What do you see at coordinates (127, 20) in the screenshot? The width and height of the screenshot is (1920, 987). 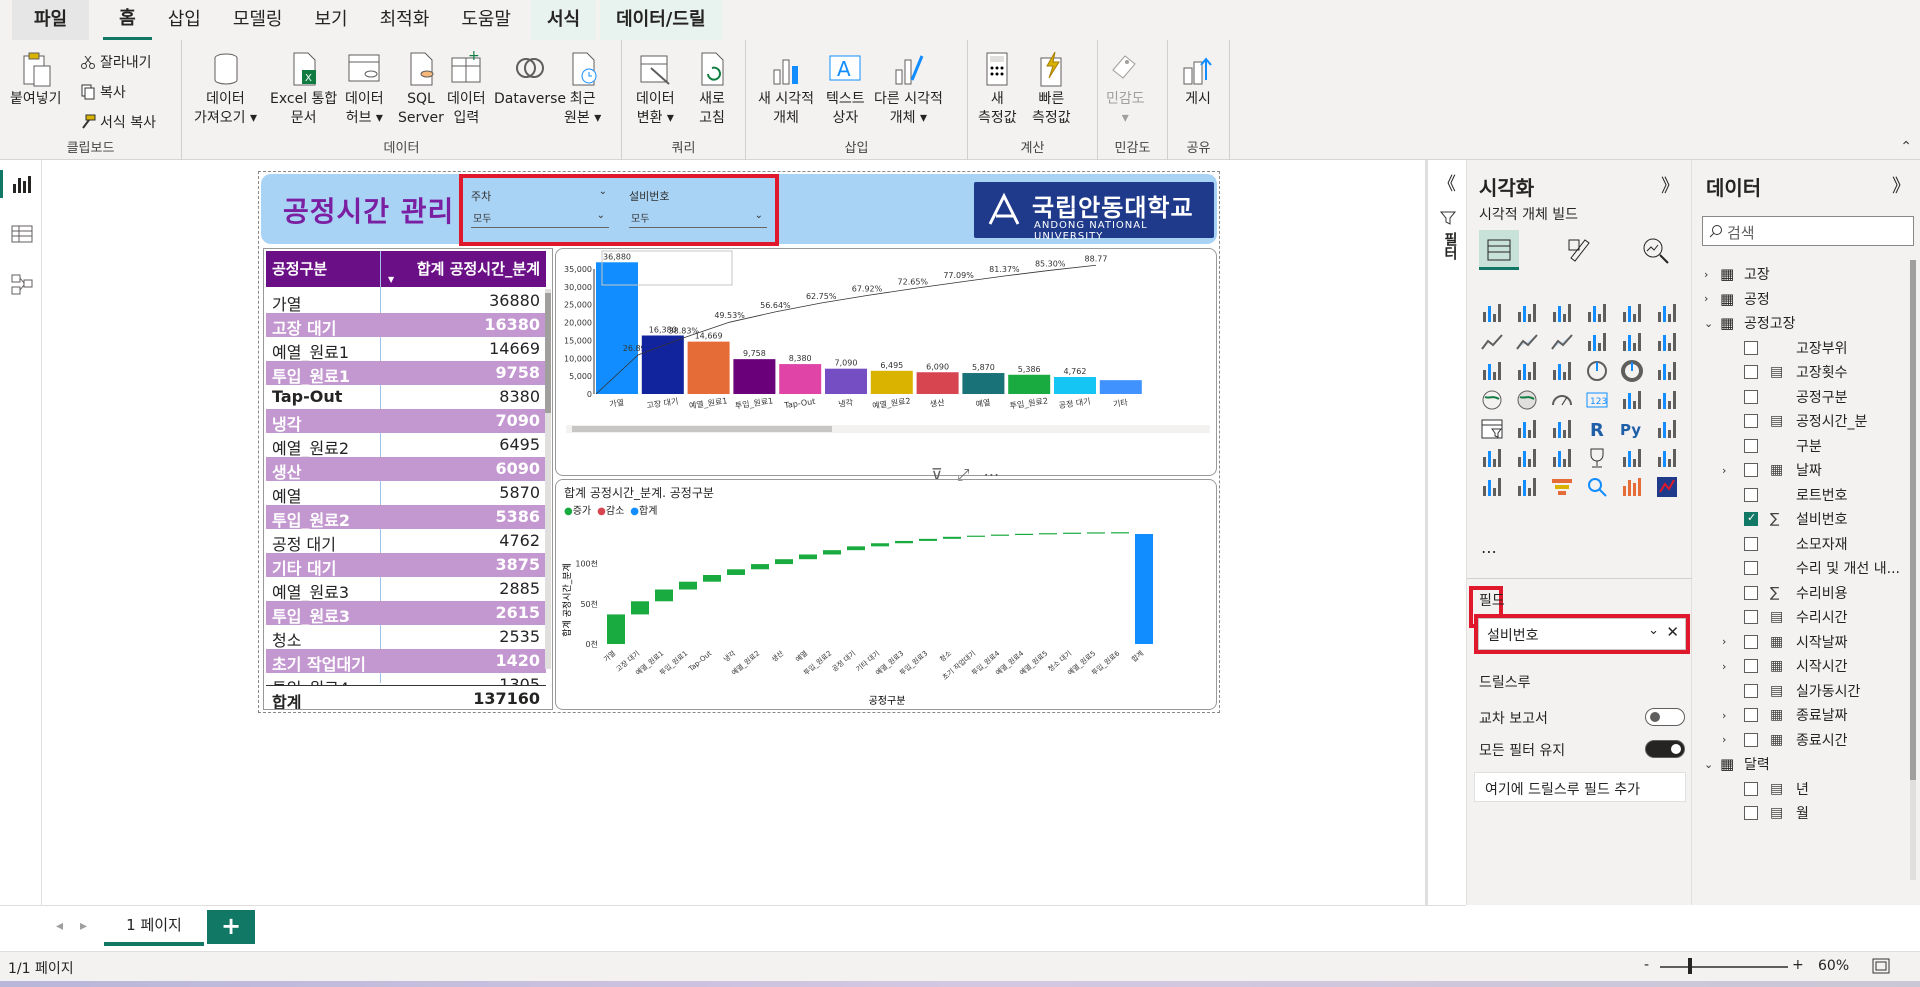 I see `tab-home: 홈` at bounding box center [127, 20].